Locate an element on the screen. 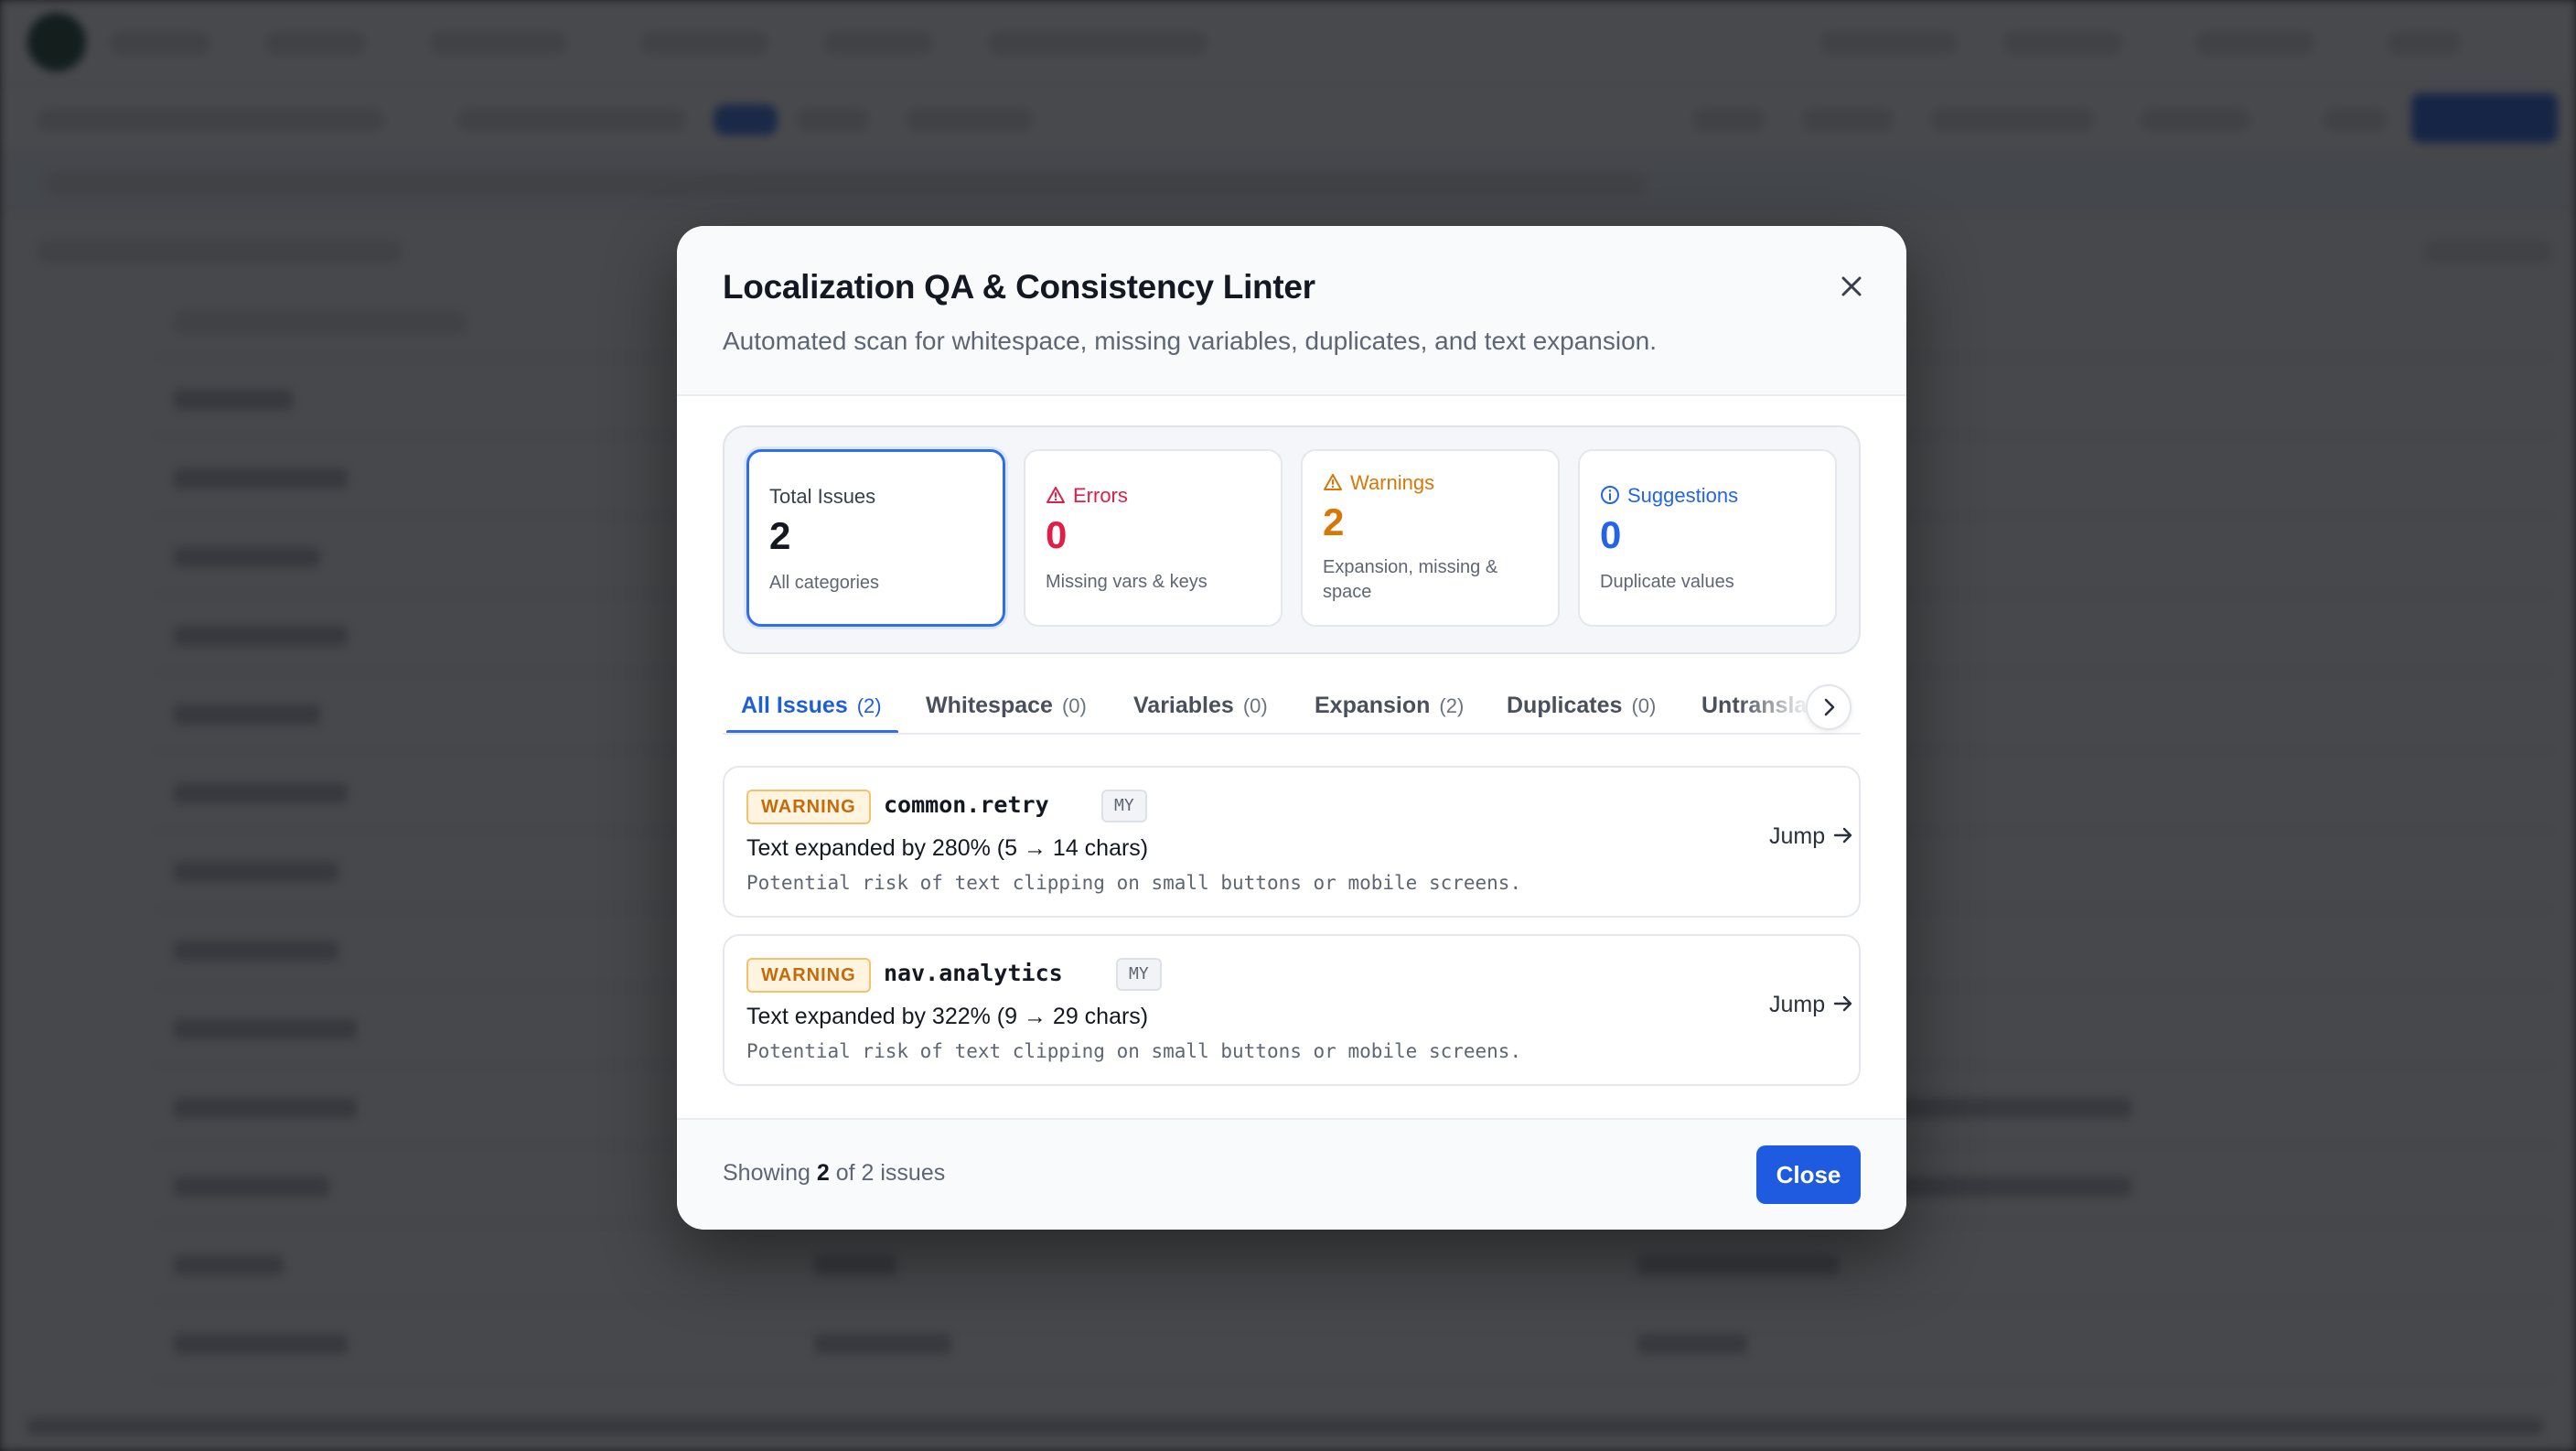 This screenshot has width=2576, height=1451. close-icon is located at coordinates (1852, 286).